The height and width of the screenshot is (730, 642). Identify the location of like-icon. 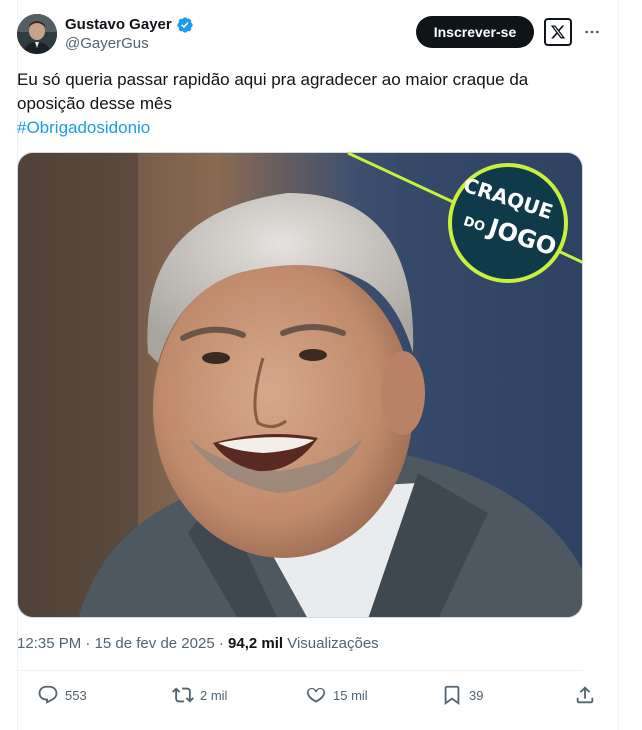
(316, 695).